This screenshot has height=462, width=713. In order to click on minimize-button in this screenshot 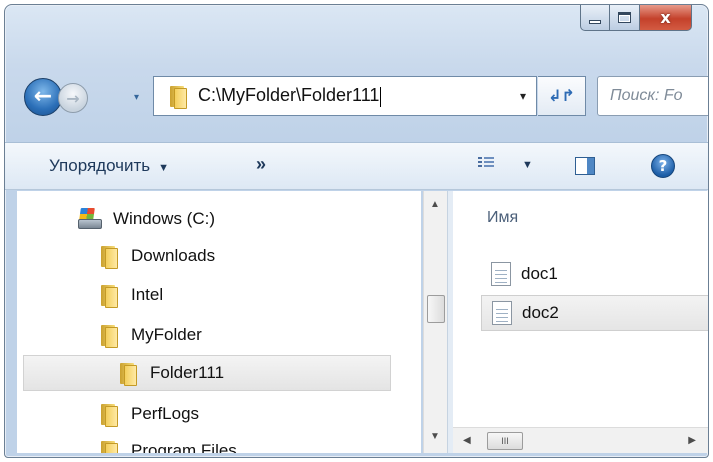, I will do `click(595, 18)`.